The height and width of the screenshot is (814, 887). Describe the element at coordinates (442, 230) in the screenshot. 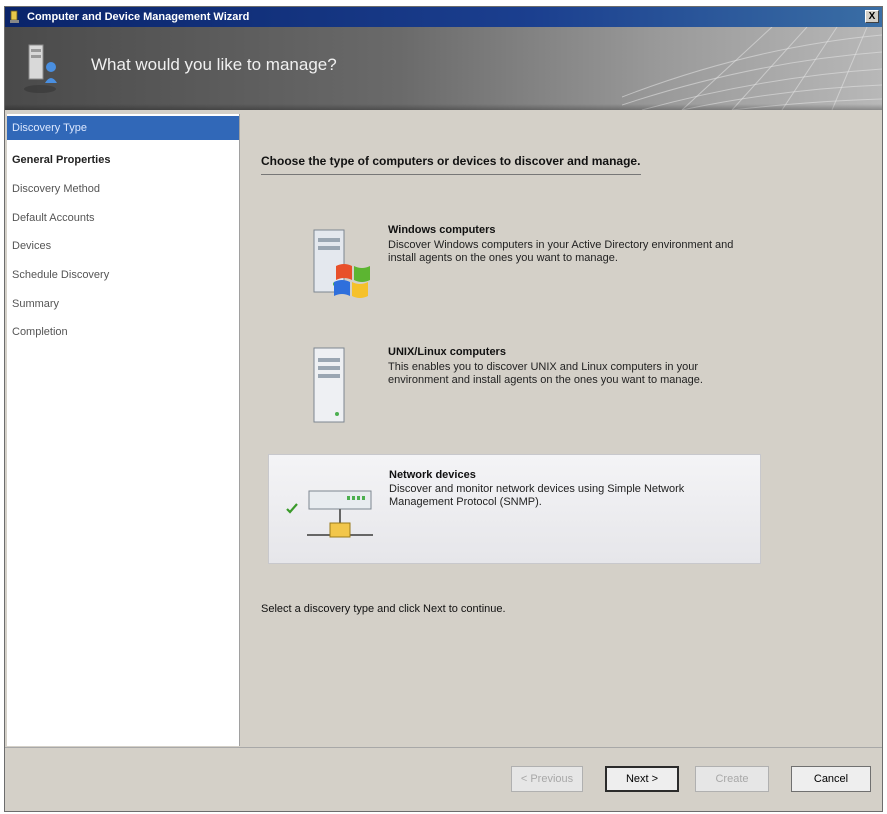

I see `option-title: Windows computers` at that location.